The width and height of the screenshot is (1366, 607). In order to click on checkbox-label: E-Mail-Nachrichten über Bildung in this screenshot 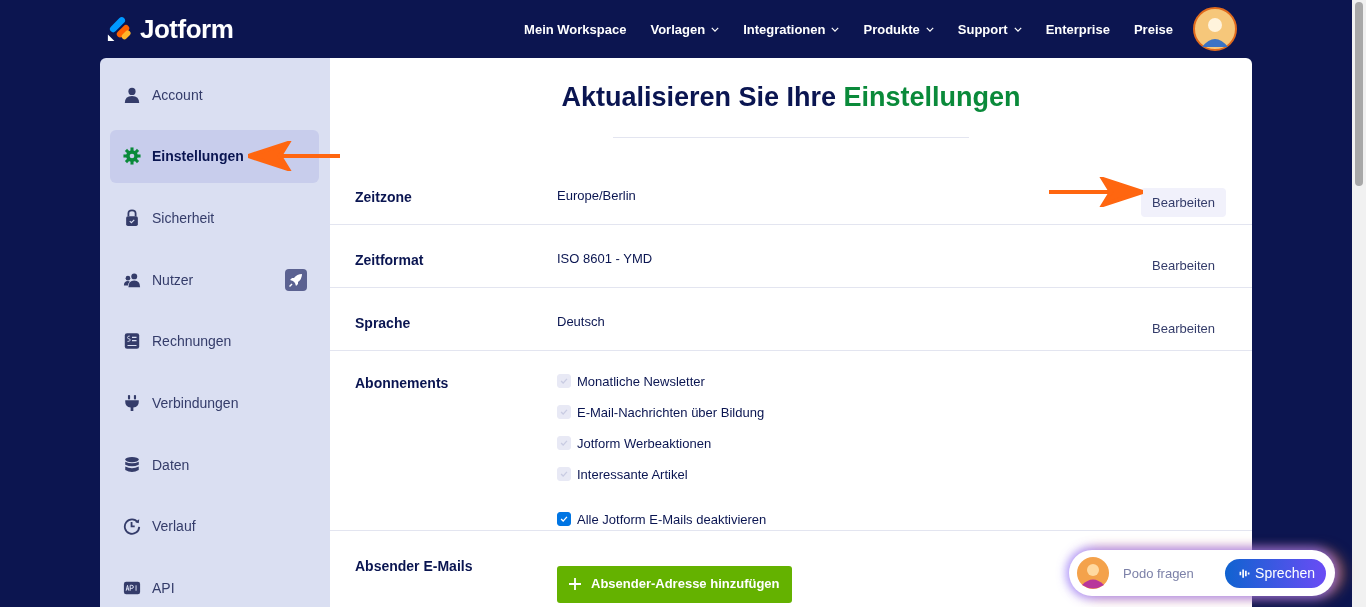, I will do `click(671, 412)`.